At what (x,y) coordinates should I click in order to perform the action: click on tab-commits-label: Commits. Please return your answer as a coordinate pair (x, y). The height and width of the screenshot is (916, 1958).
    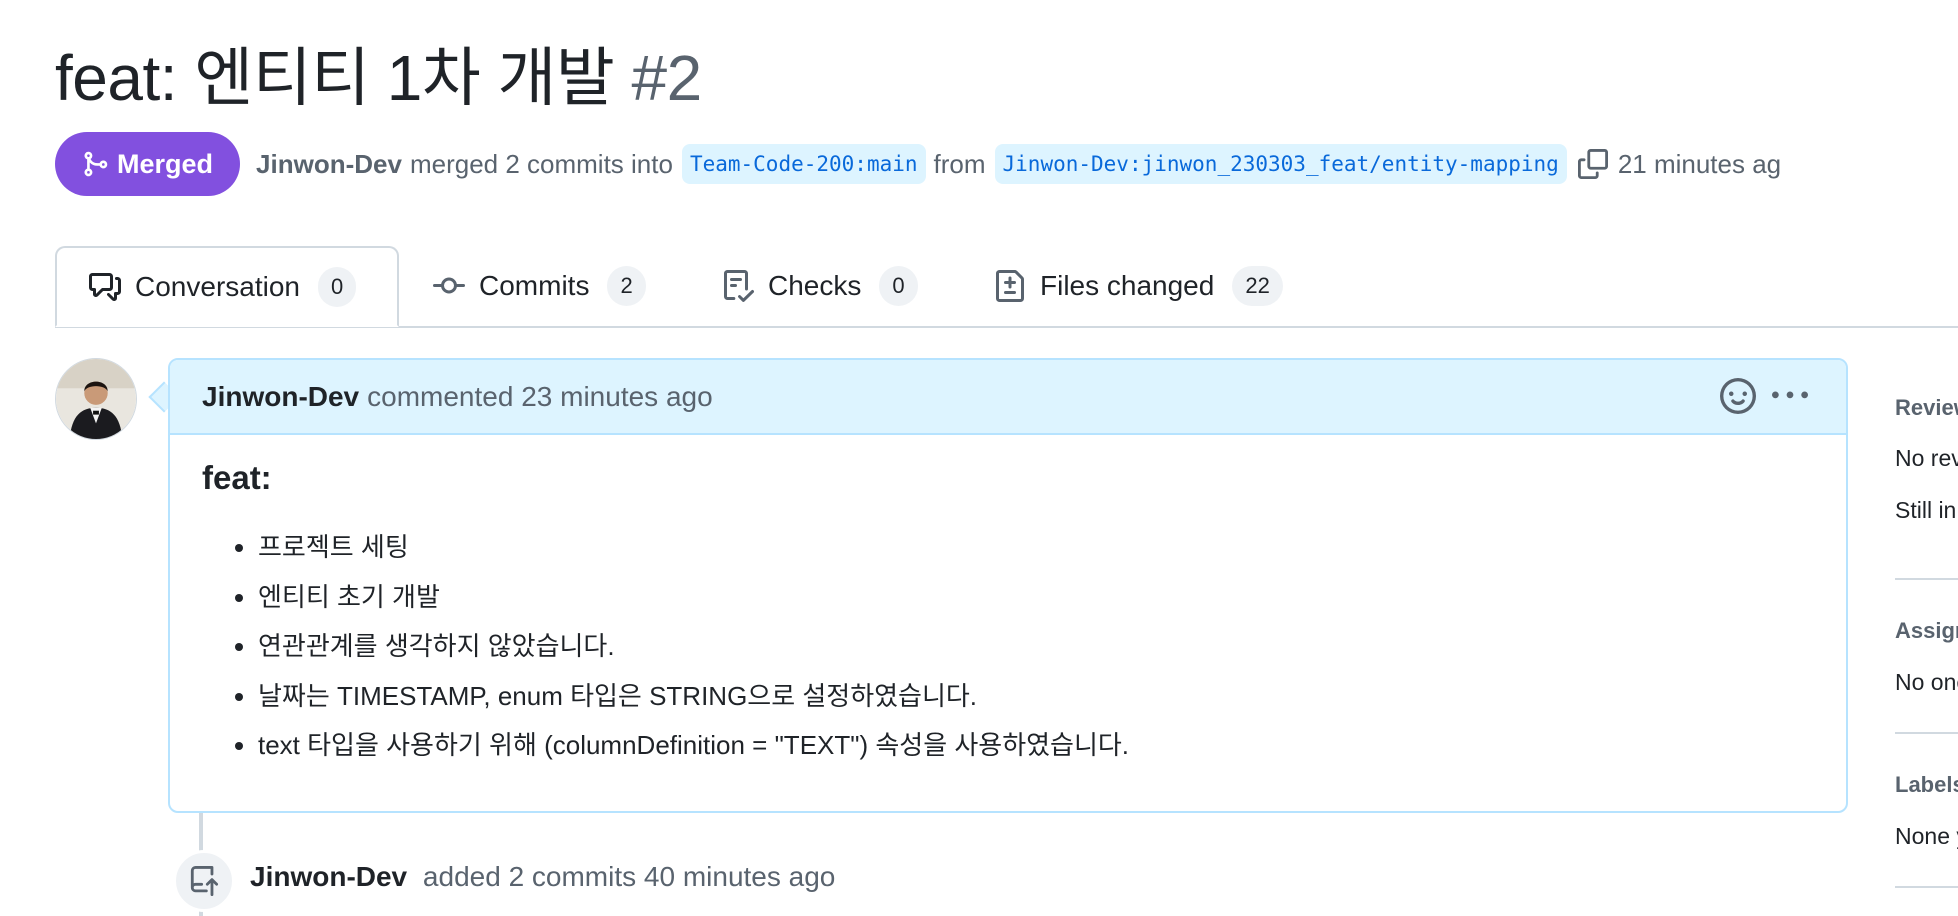
    Looking at the image, I should click on (534, 285).